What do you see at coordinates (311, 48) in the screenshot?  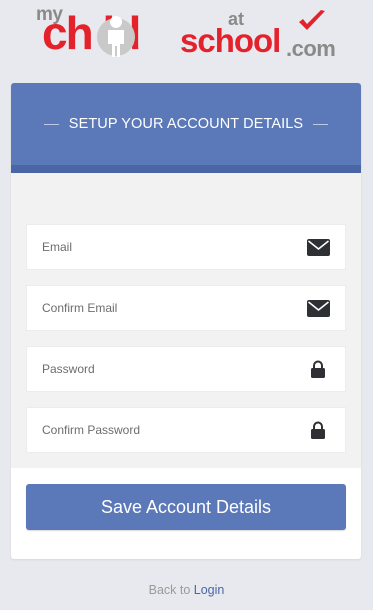 I see `logo-com-text: .com` at bounding box center [311, 48].